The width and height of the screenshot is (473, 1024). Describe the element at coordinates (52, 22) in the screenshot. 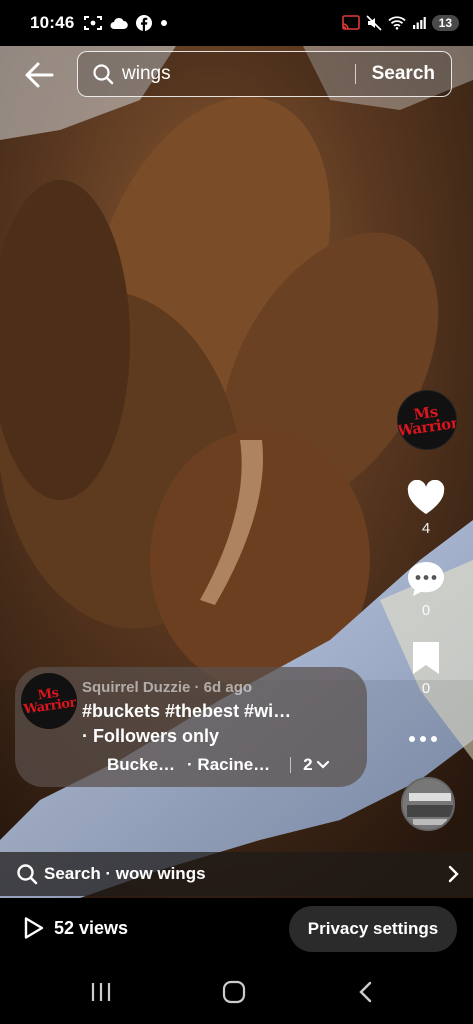

I see `status-time: 10:46` at that location.